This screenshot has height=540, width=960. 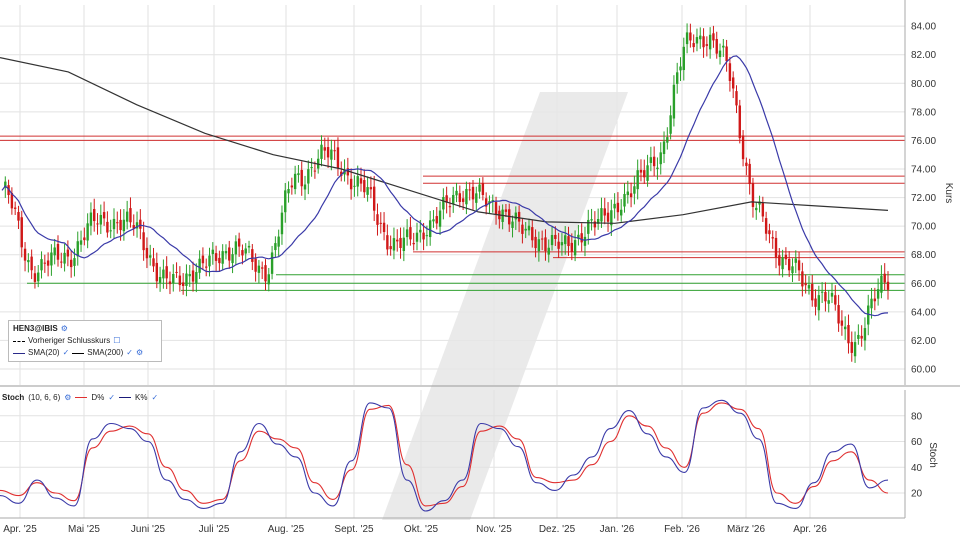 What do you see at coordinates (923, 84) in the screenshot?
I see `price-tick-label: 80.00` at bounding box center [923, 84].